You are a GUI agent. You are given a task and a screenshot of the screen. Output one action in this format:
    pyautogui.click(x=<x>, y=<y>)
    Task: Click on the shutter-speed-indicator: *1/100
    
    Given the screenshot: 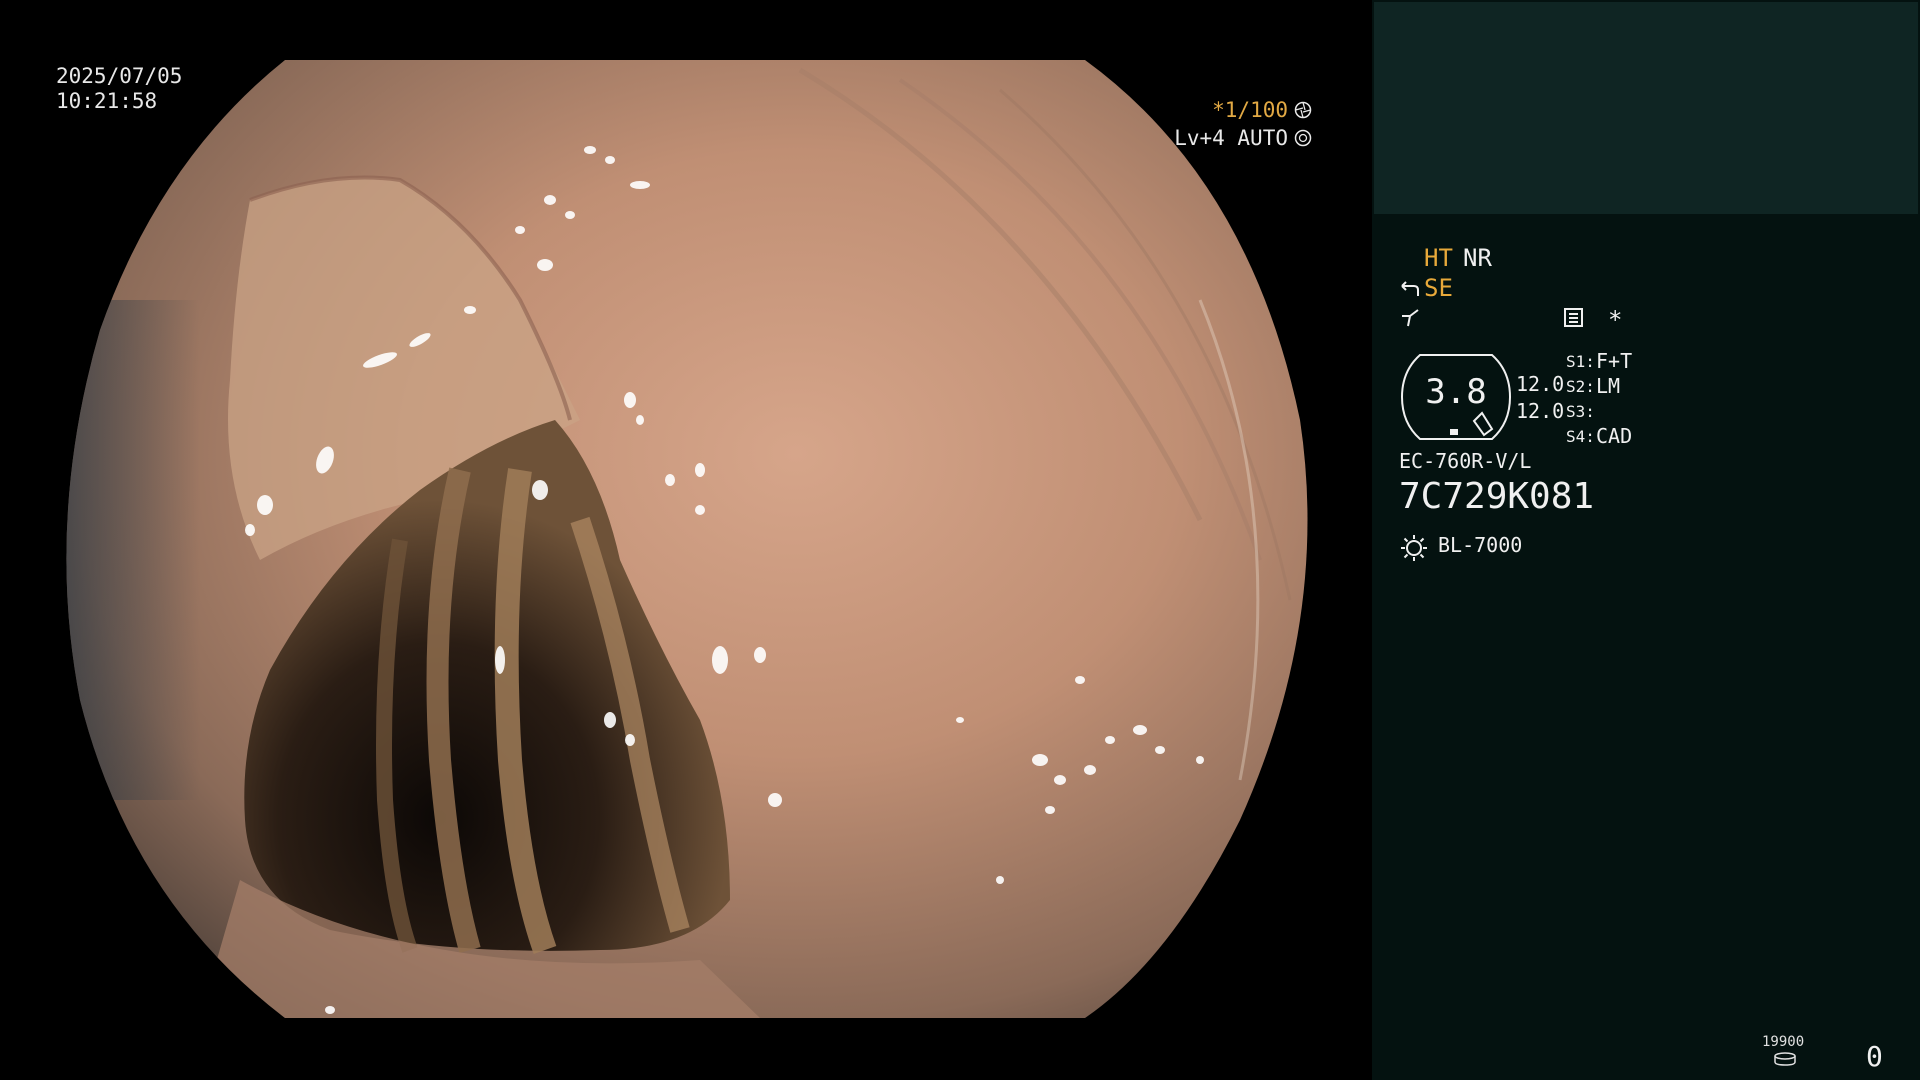 What is the action you would take?
    pyautogui.click(x=1262, y=110)
    